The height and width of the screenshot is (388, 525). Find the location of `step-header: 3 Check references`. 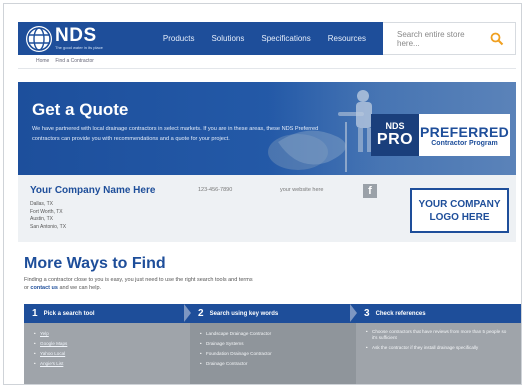

step-header: 3 Check references is located at coordinates (438, 313).